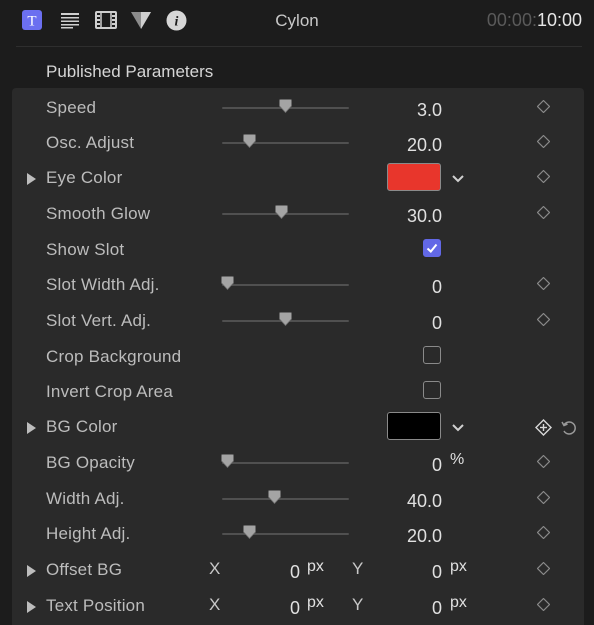 This screenshot has height=625, width=594. I want to click on param-label: Smooth Glow, so click(98, 213).